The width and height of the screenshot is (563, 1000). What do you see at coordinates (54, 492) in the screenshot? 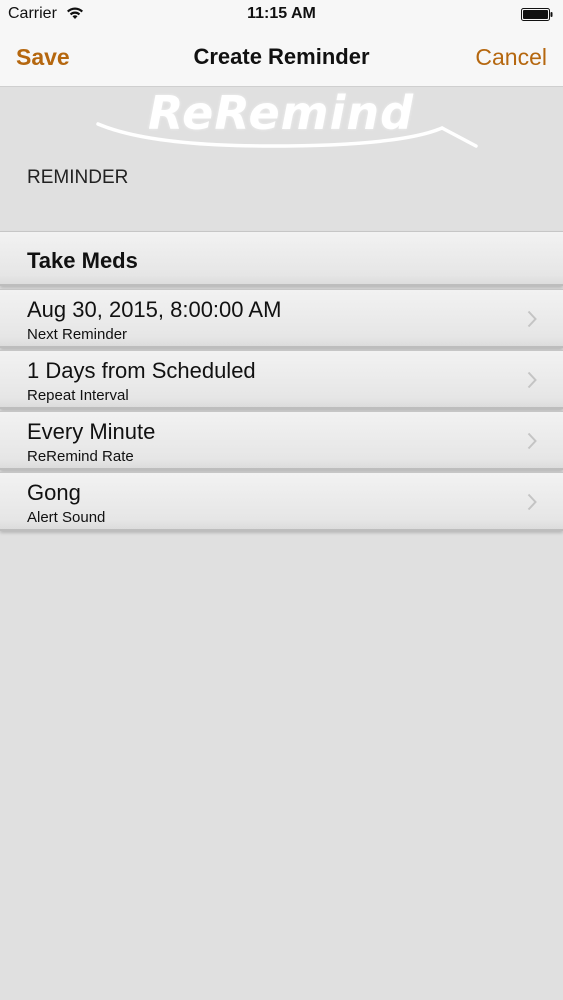
I see `alert-sound-value: Gong` at bounding box center [54, 492].